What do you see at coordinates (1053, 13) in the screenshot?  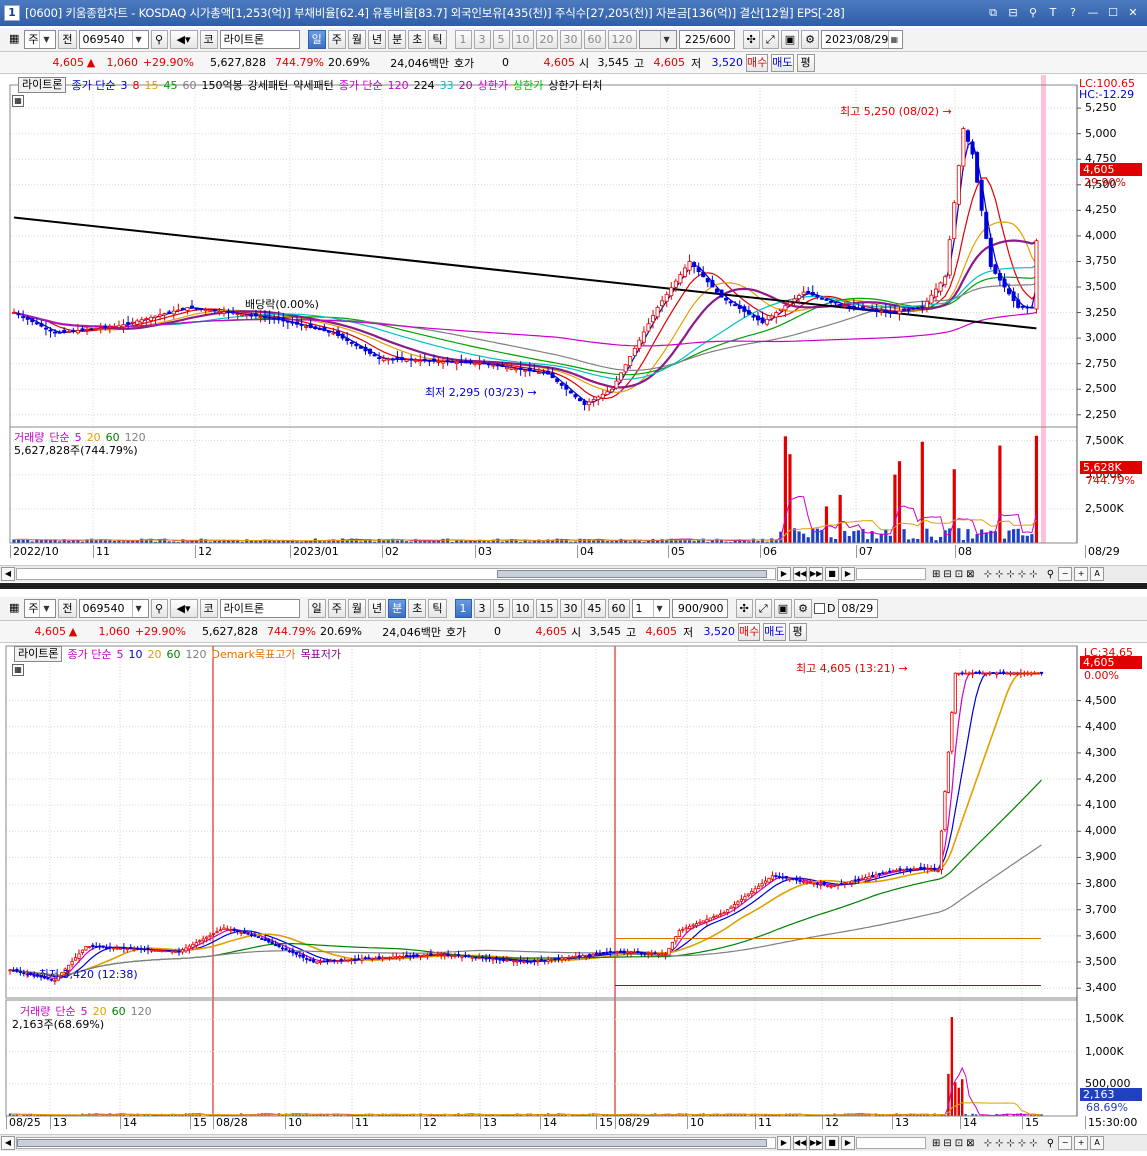 I see `font-icon: T` at bounding box center [1053, 13].